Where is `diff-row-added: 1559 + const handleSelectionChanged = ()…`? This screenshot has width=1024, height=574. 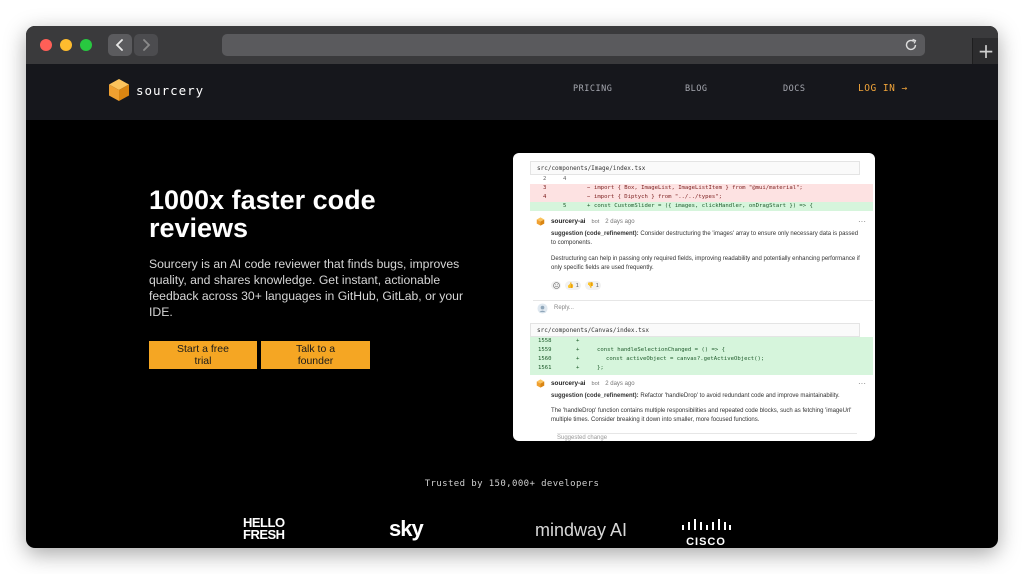 diff-row-added: 1559 + const handleSelectionChanged = ()… is located at coordinates (701, 350).